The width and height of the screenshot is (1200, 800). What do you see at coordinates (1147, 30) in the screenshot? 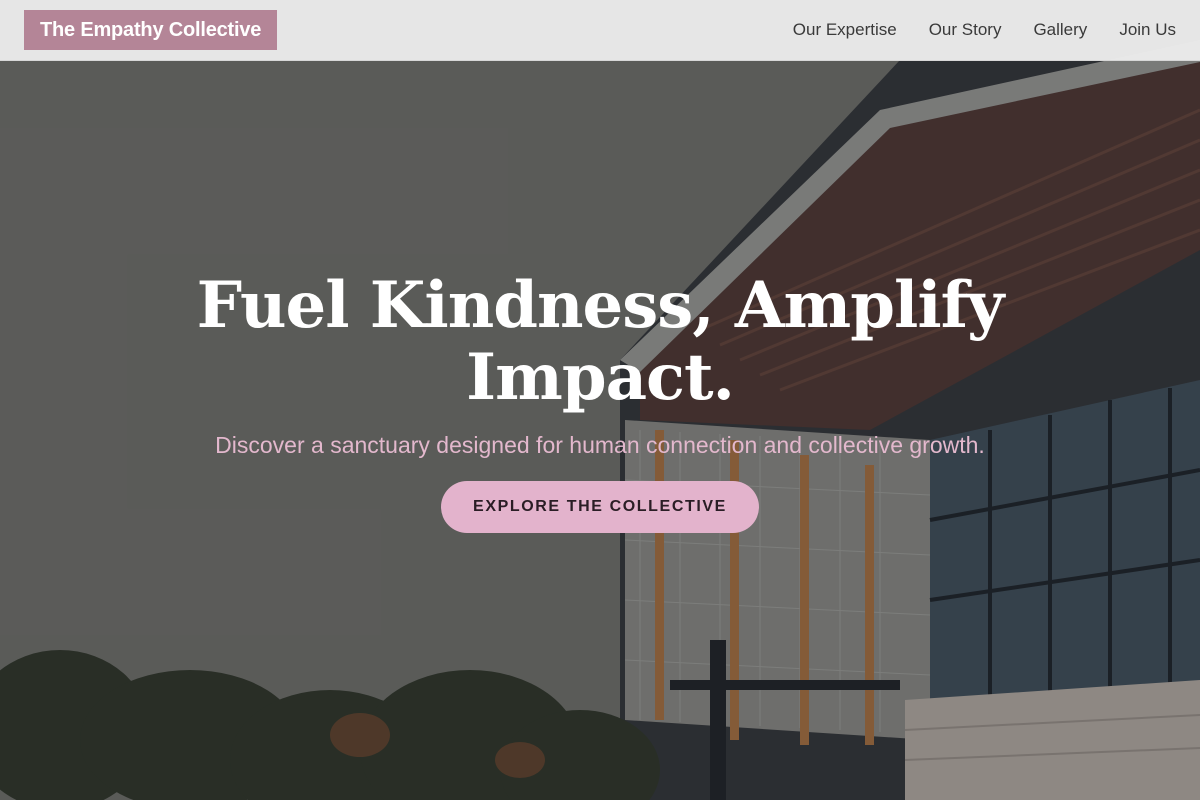
I see `nav-item-join-us: Join Us` at bounding box center [1147, 30].